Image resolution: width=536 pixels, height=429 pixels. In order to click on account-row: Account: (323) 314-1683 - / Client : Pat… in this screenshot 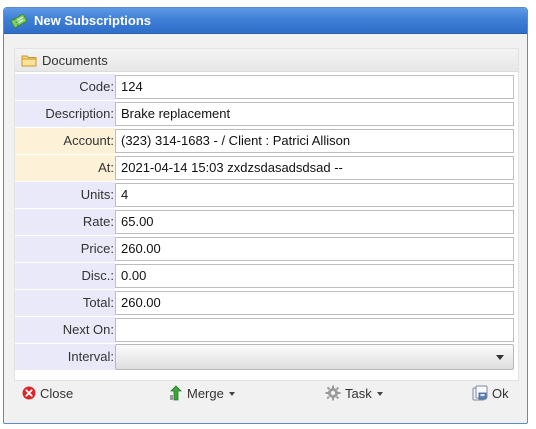, I will do `click(266, 141)`.